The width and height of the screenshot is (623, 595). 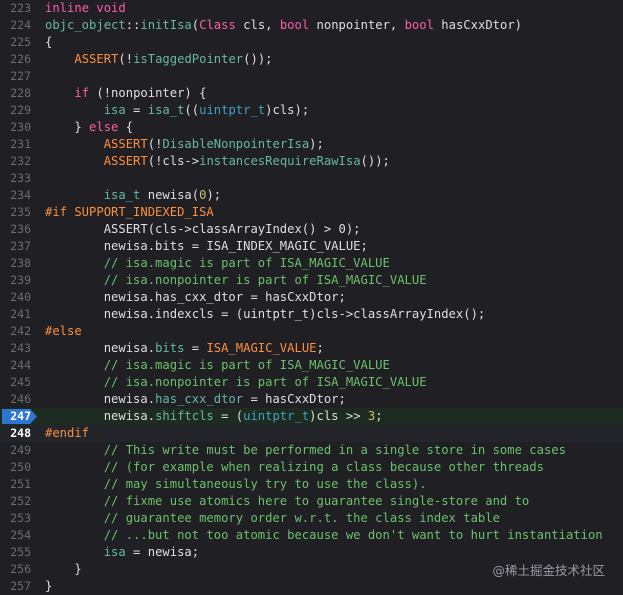 What do you see at coordinates (20, 467) in the screenshot?
I see `line-number: 250` at bounding box center [20, 467].